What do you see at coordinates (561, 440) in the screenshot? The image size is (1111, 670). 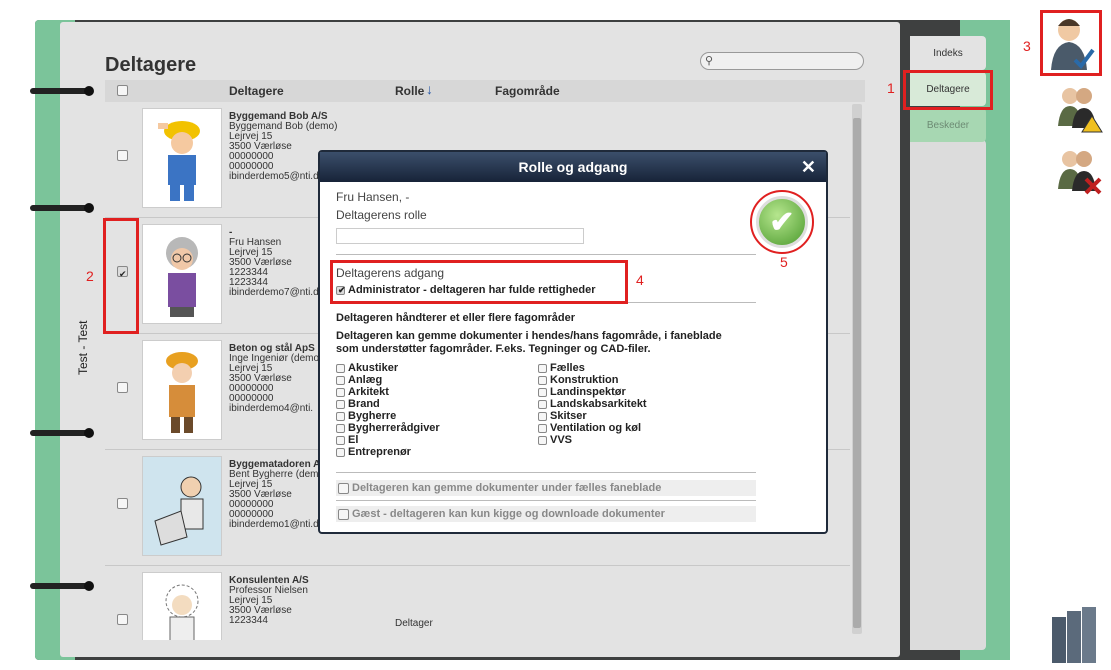 I see `checkbox-label: VVS` at bounding box center [561, 440].